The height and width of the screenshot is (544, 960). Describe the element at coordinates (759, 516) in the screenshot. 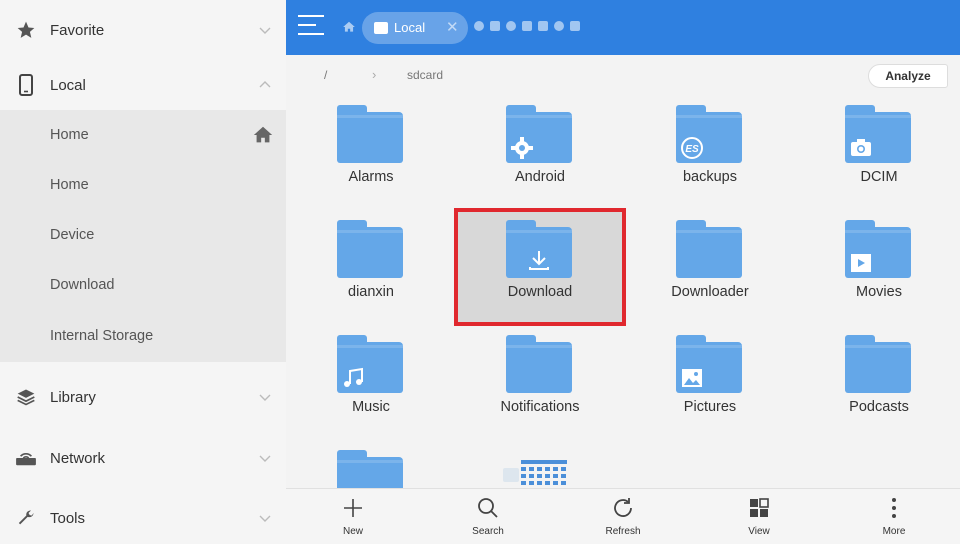

I see `view-button: View` at that location.